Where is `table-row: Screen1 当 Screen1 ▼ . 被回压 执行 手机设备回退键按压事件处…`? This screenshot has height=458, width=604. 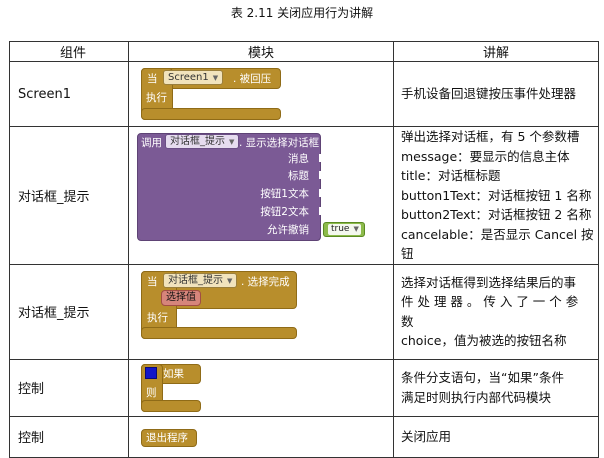 table-row: Screen1 当 Screen1 ▼ . 被回压 执行 手机设备回退键按压事件处… is located at coordinates (304, 94).